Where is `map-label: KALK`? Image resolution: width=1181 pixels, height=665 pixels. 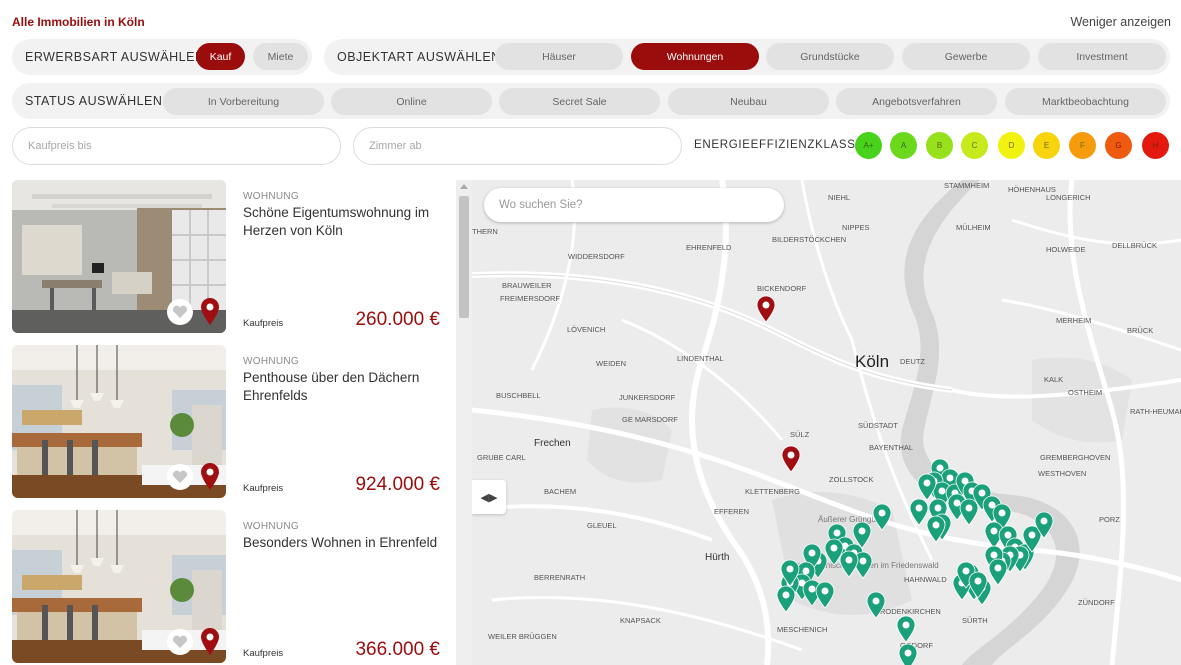 map-label: KALK is located at coordinates (1053, 379).